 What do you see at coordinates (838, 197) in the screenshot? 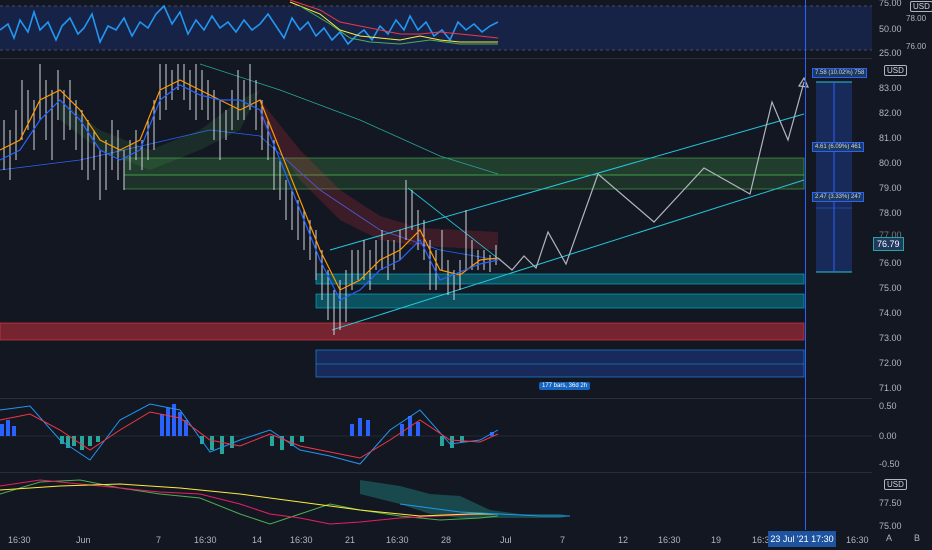
I see `projection-label-bottom: 2.47 (3.33%) 247` at bounding box center [838, 197].